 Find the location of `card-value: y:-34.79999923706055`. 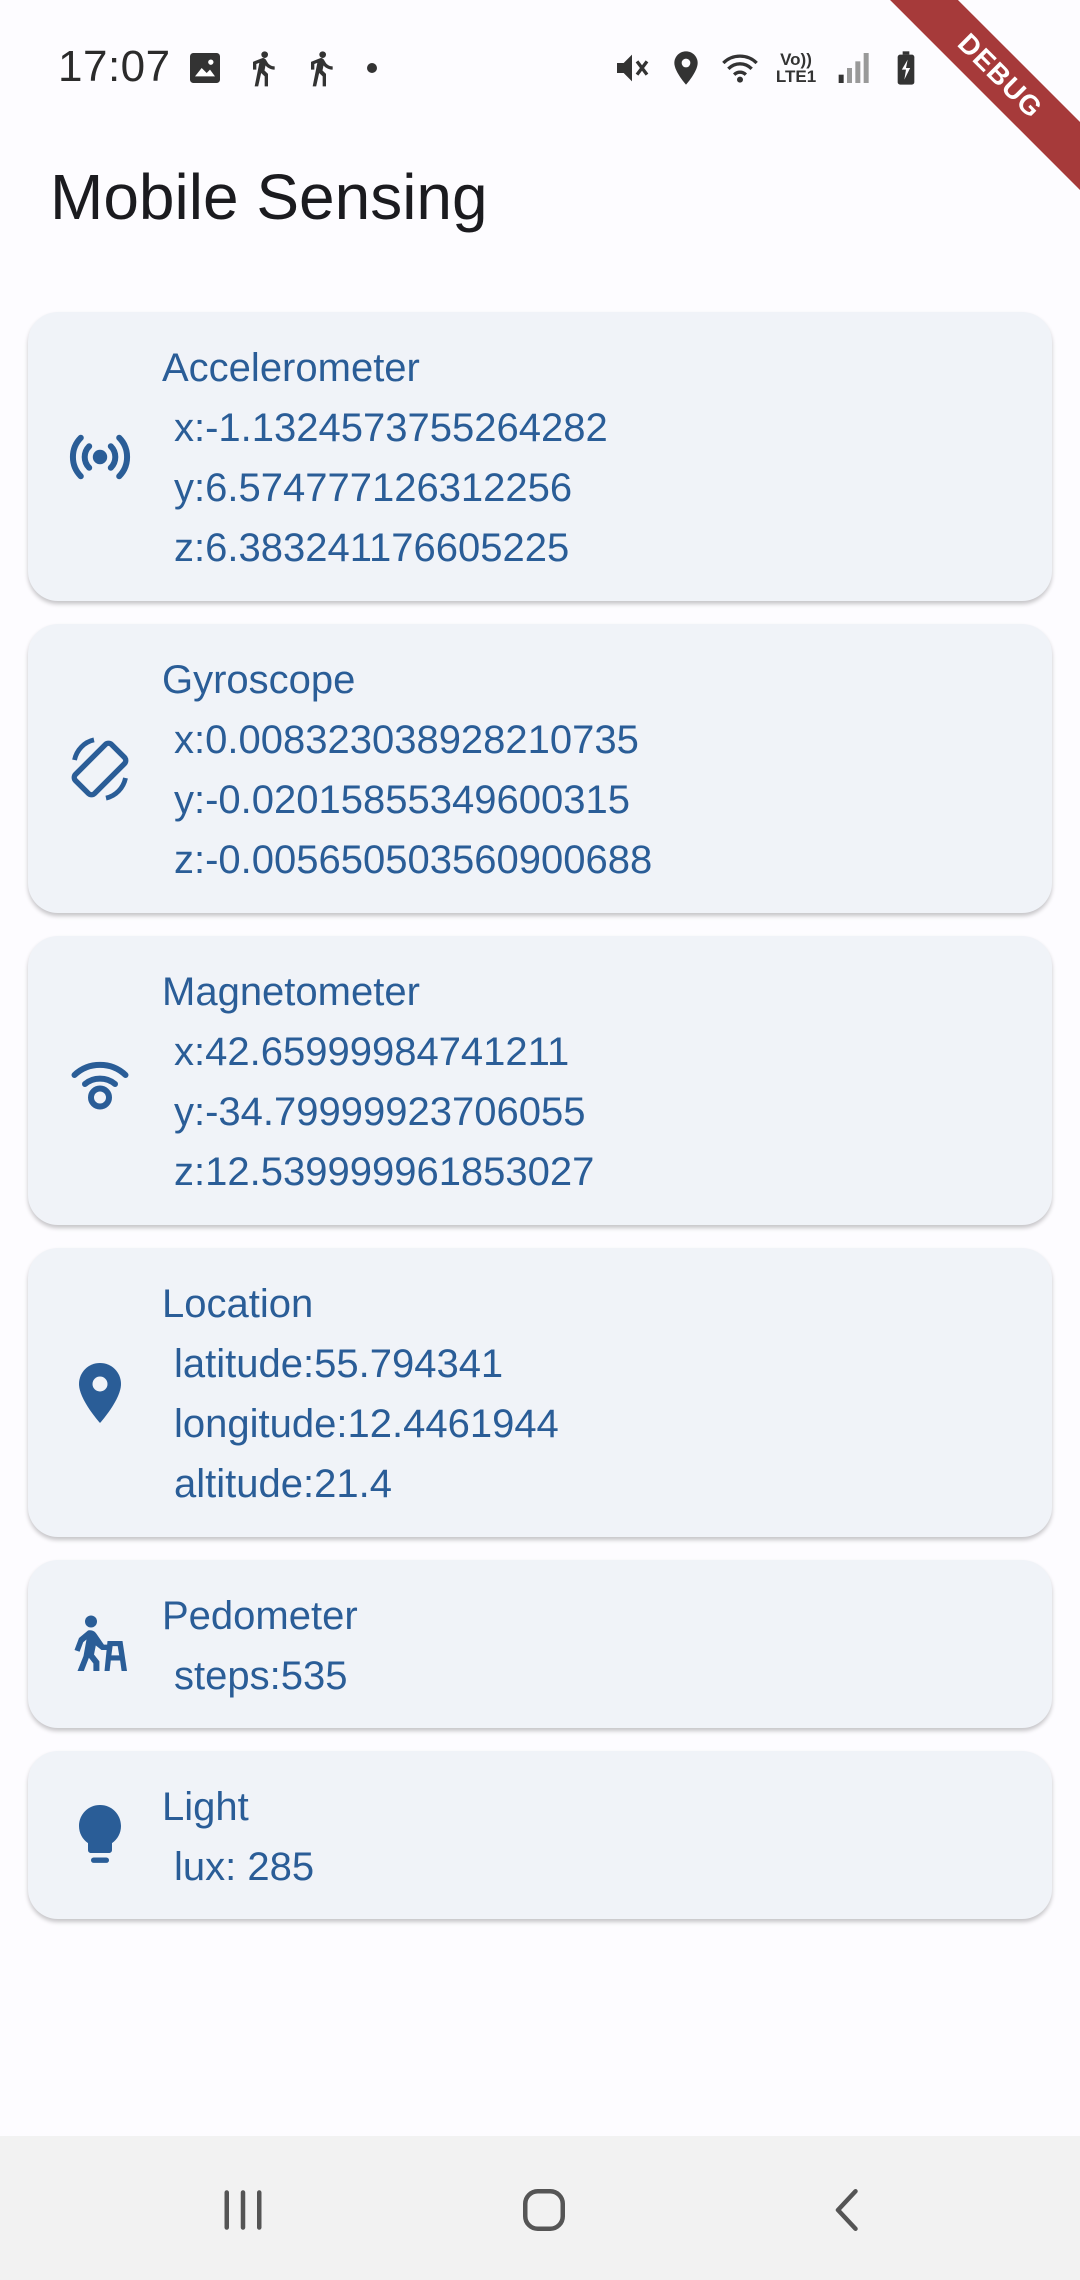

card-value: y:-34.79999923706055 is located at coordinates (380, 1112).